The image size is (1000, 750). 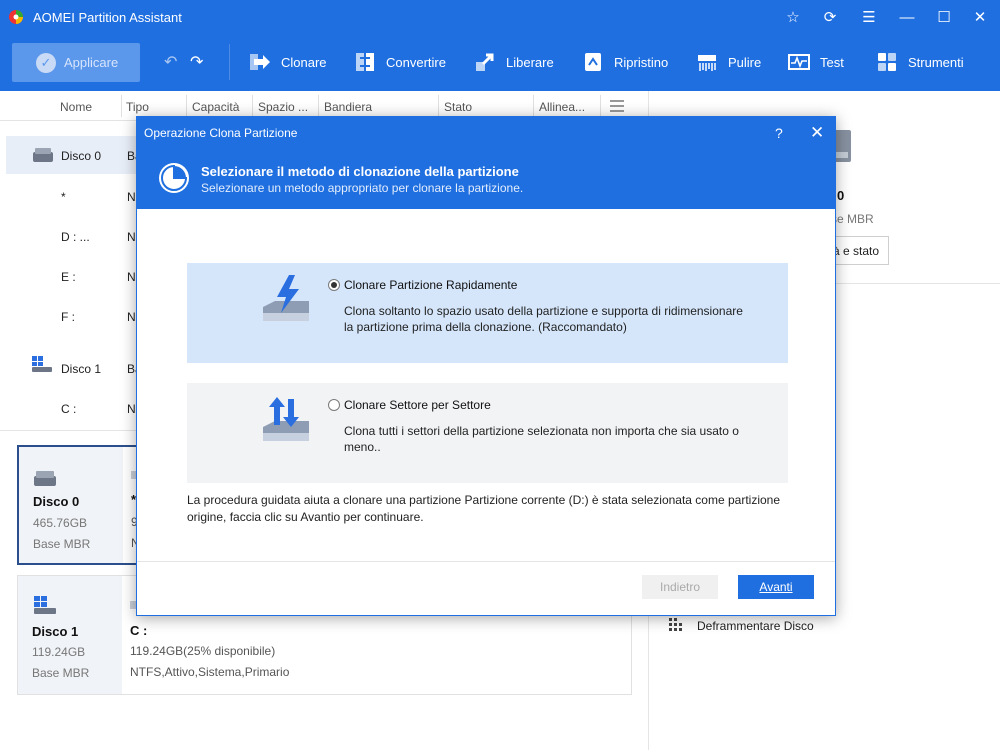 What do you see at coordinates (907, 17) in the screenshot?
I see `minimize-icon: —` at bounding box center [907, 17].